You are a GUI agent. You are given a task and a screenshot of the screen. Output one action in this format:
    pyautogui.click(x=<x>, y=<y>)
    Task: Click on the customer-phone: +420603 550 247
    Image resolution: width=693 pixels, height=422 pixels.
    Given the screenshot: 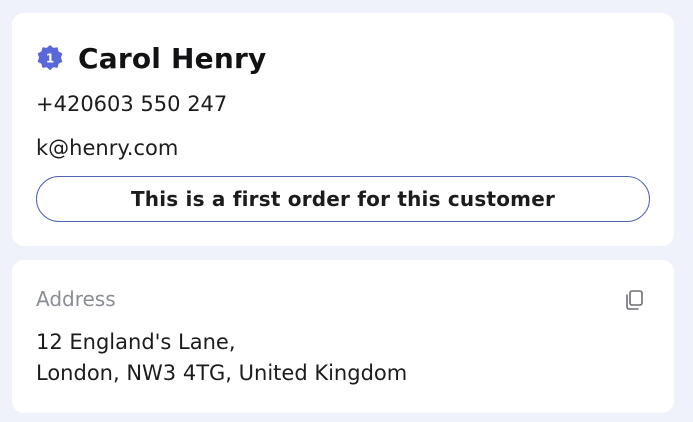 What is the action you would take?
    pyautogui.click(x=132, y=104)
    